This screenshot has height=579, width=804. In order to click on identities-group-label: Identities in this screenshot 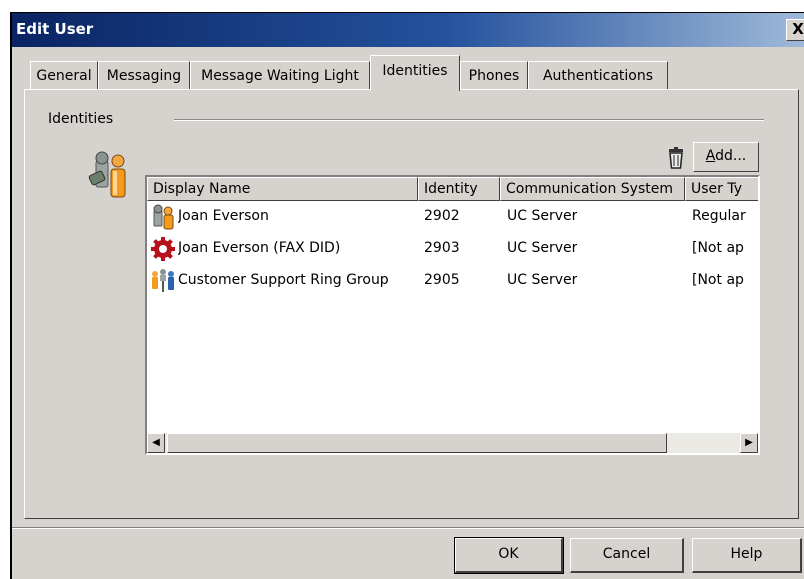, I will do `click(81, 119)`.